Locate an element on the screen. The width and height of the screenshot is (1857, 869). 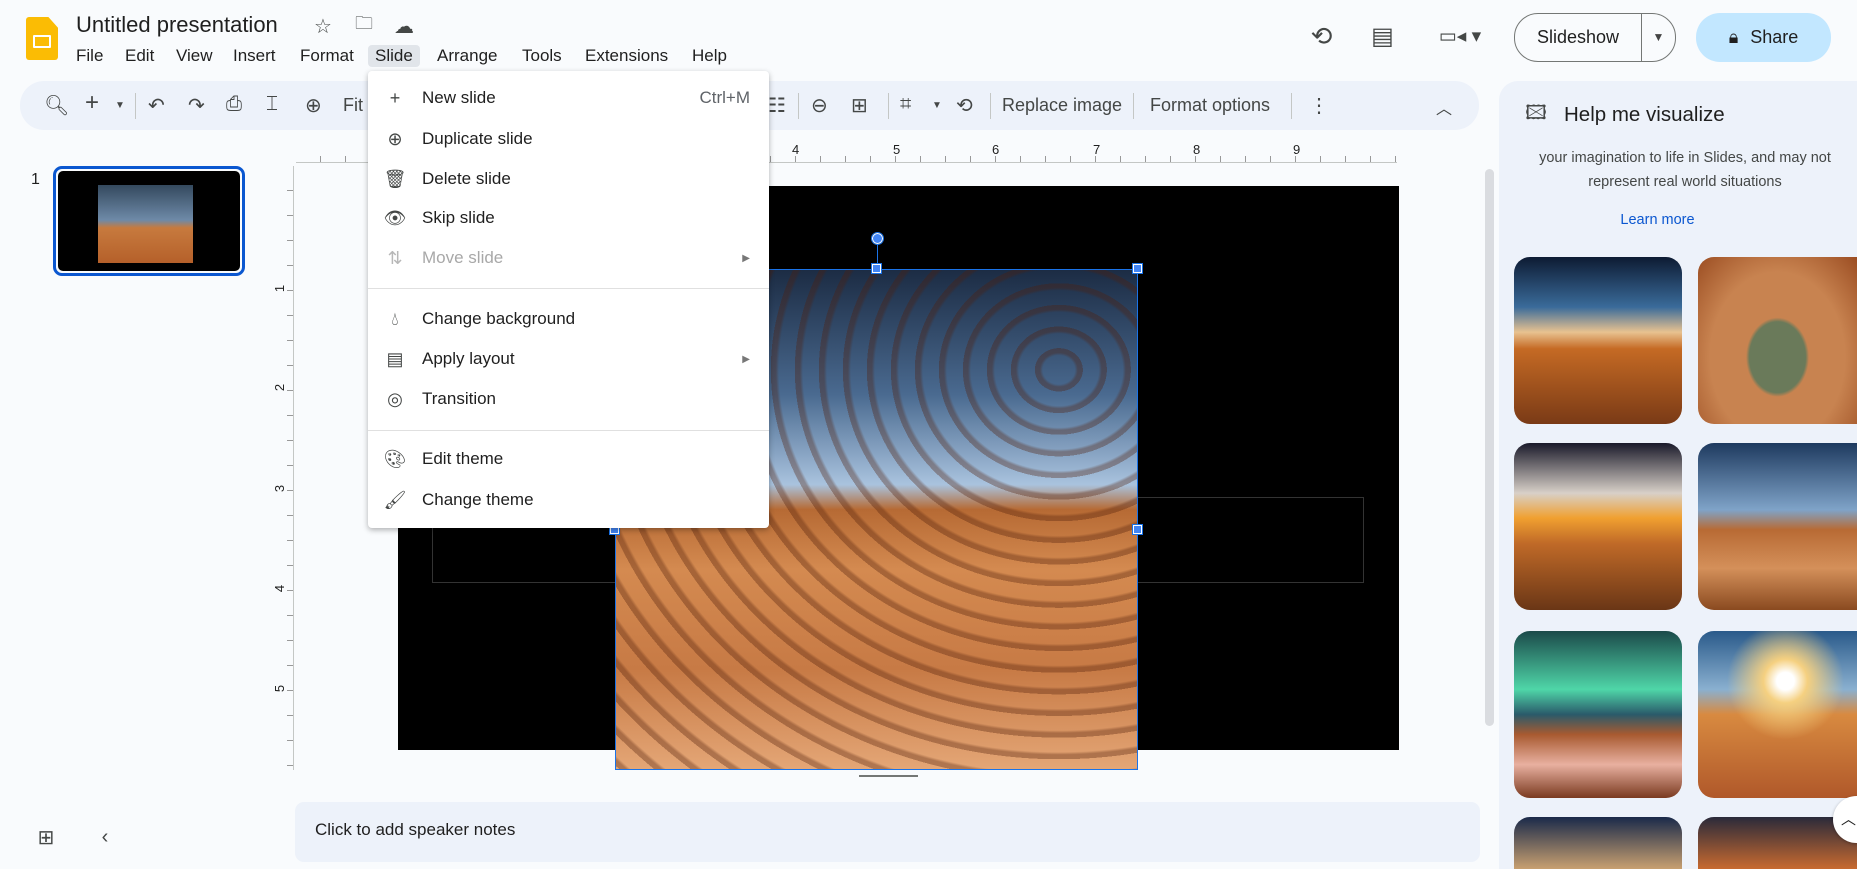
replace-image-button: Replace image is located at coordinates (1062, 105).